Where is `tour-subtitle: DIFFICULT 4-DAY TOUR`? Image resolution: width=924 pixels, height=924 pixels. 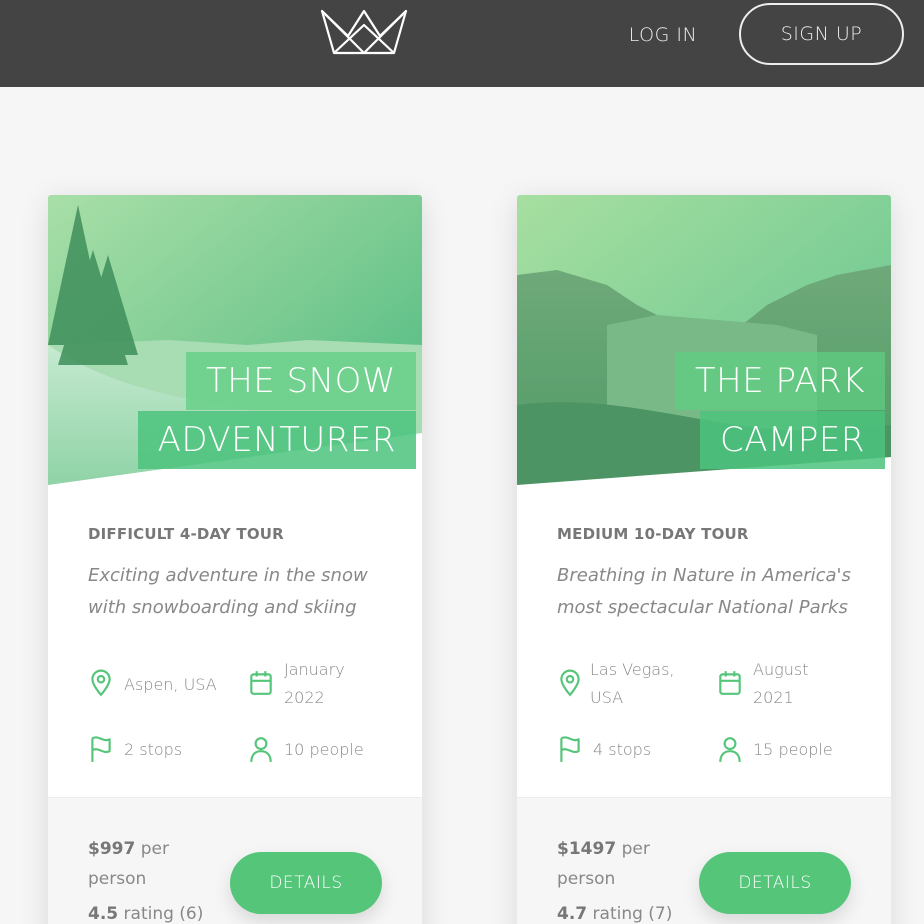
tour-subtitle: DIFFICULT 4-DAY TOUR is located at coordinates (186, 534).